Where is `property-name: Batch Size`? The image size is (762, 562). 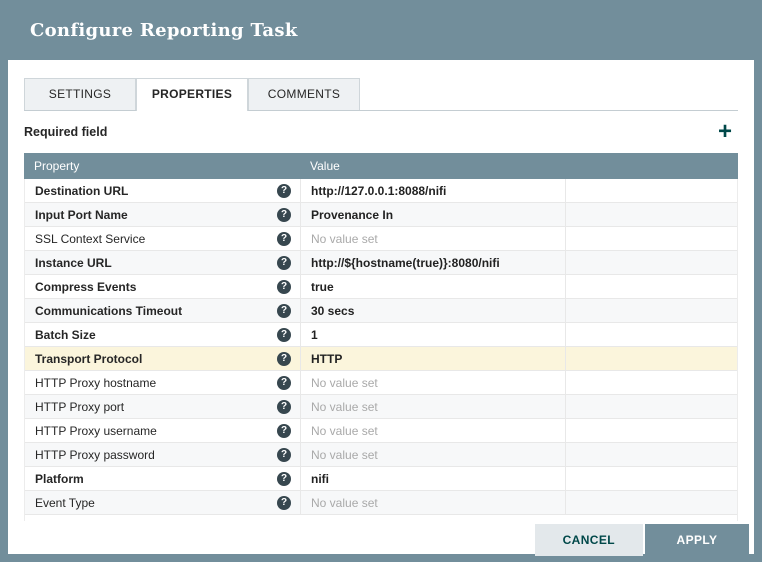
property-name: Batch Size is located at coordinates (65, 334).